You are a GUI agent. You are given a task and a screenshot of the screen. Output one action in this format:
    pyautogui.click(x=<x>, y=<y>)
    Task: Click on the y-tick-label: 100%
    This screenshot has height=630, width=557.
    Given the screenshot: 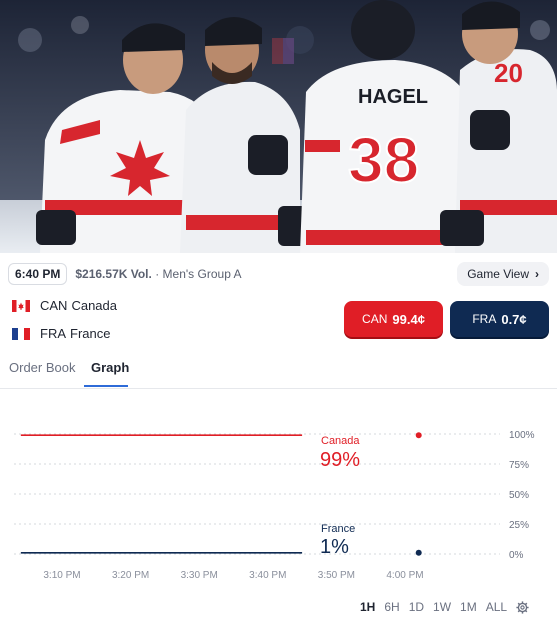 What is the action you would take?
    pyautogui.click(x=522, y=435)
    